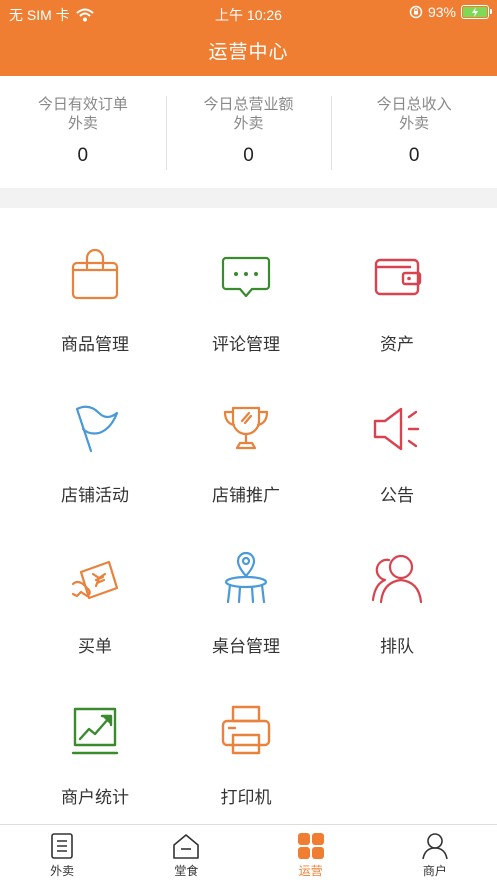 The image size is (497, 883). What do you see at coordinates (95, 495) in the screenshot?
I see `grid-item-label: 店铺活动` at bounding box center [95, 495].